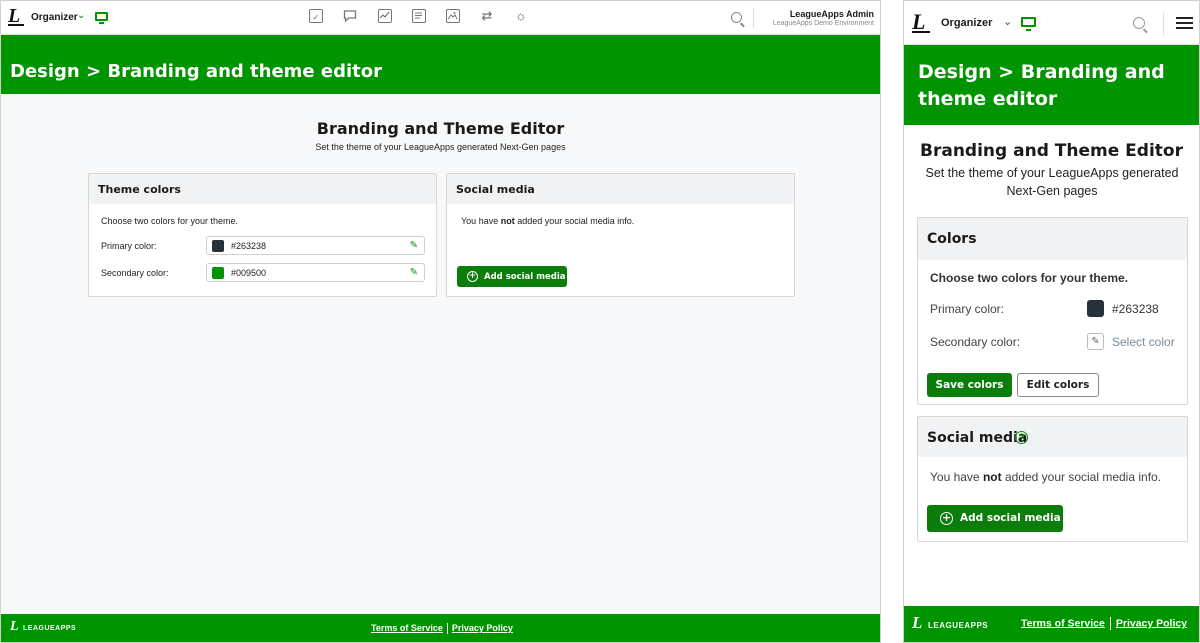  Describe the element at coordinates (1058, 385) in the screenshot. I see `edit-colors-button: Edit colors` at that location.